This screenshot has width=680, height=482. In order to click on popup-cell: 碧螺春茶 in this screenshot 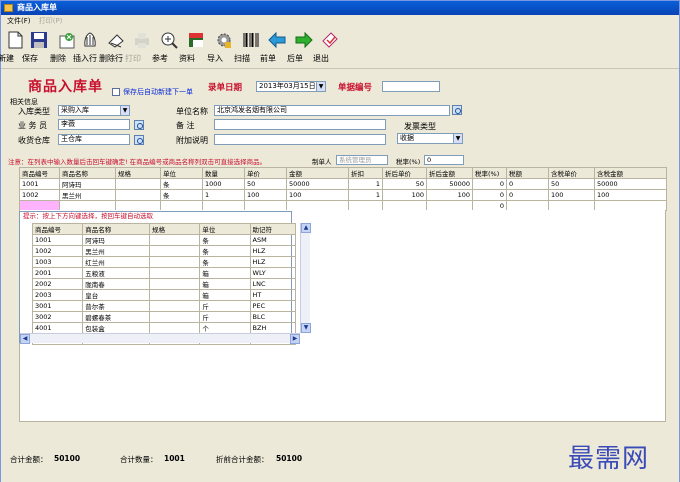, I will do `click(116, 317)`.